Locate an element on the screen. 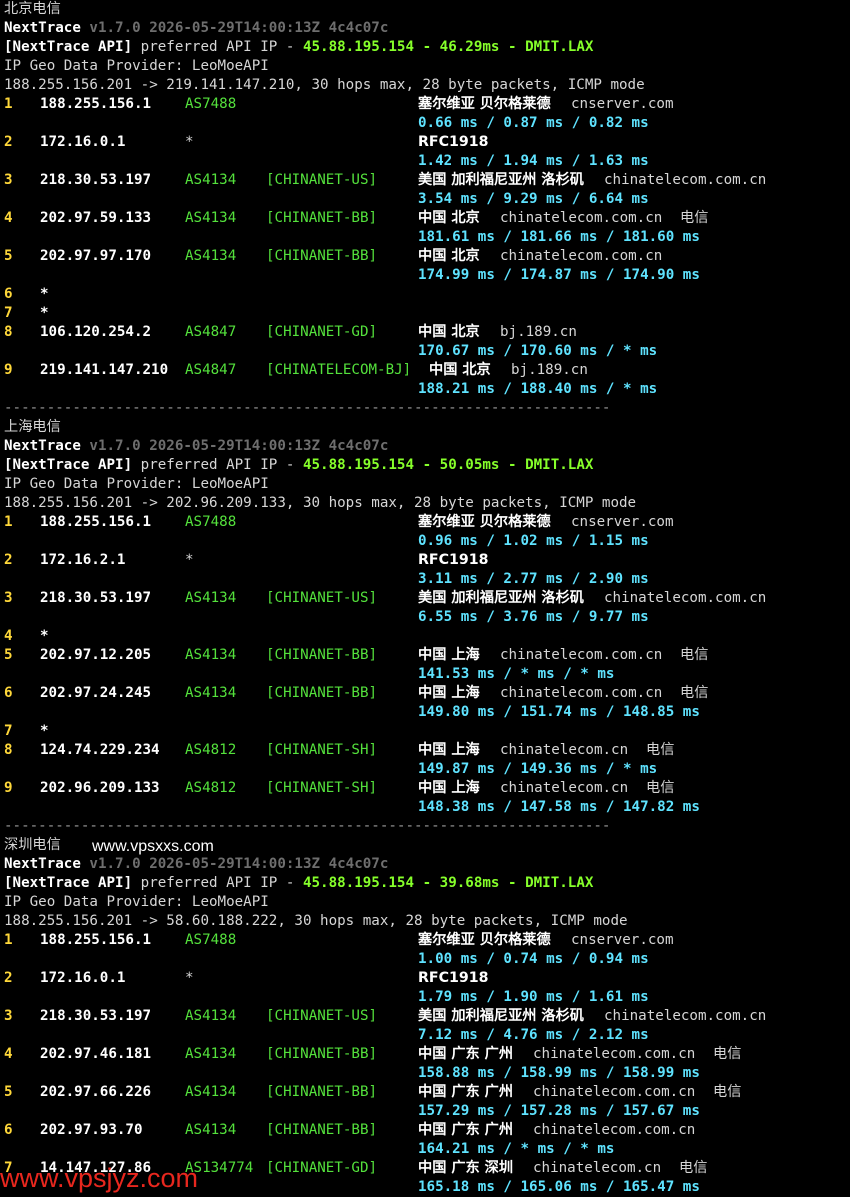  hop-rtt: 157.29 ms / 157.28 ms / 157.67 ms is located at coordinates (559, 1111).